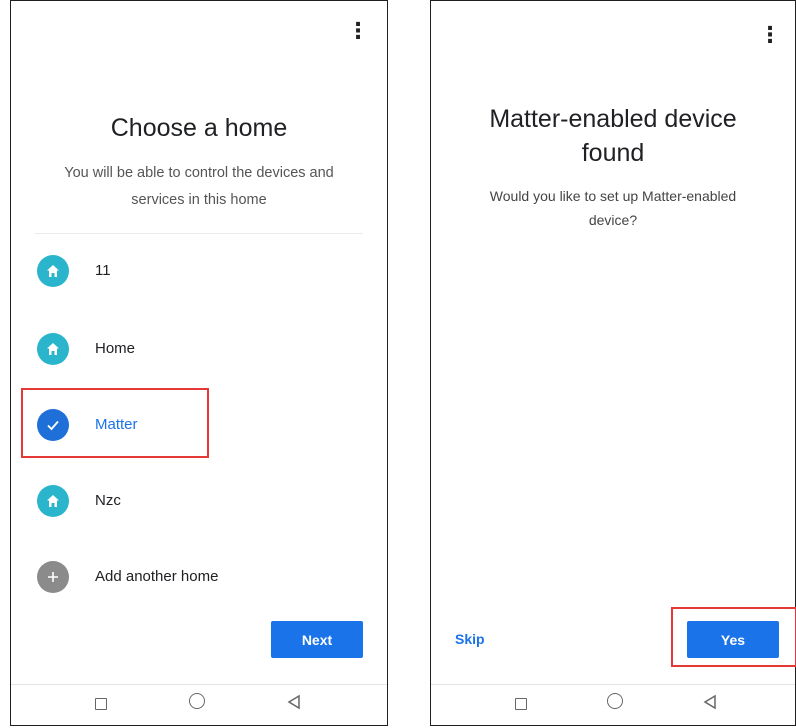 The image size is (796, 728). What do you see at coordinates (199, 200) in the screenshot?
I see `subtitle-line-2: services in this home` at bounding box center [199, 200].